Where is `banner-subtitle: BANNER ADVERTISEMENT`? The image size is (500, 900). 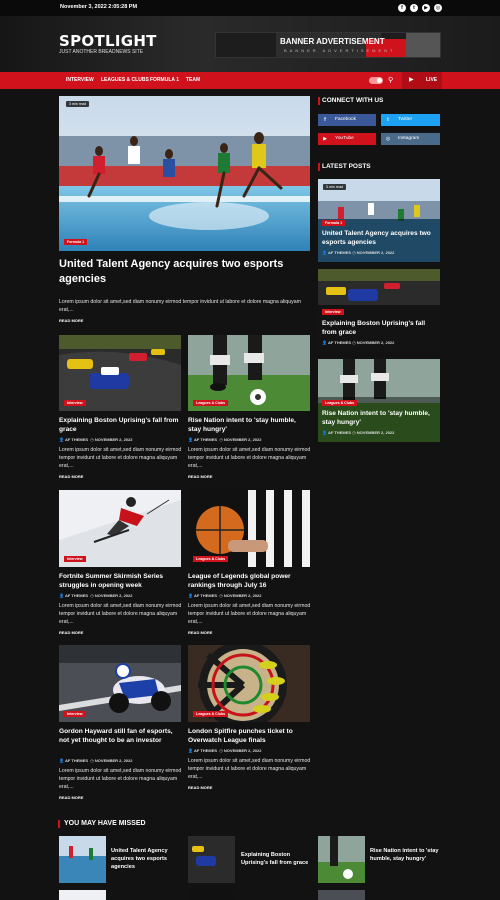
banner-subtitle: BANNER ADVERTISEMENT is located at coordinates (340, 50).